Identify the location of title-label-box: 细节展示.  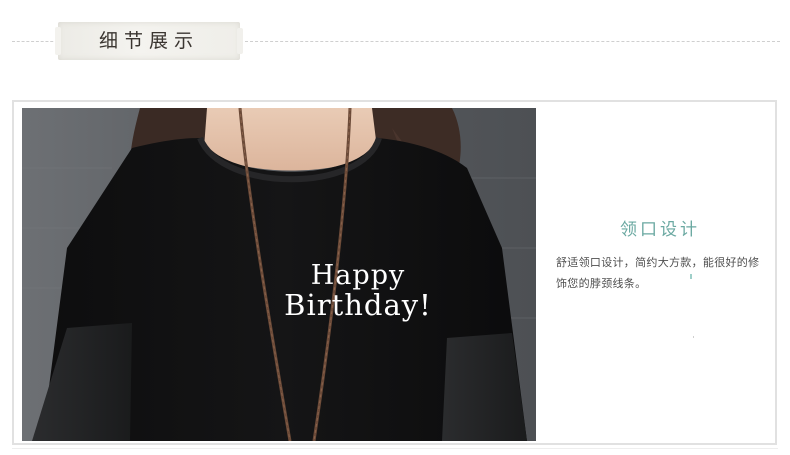
(149, 41).